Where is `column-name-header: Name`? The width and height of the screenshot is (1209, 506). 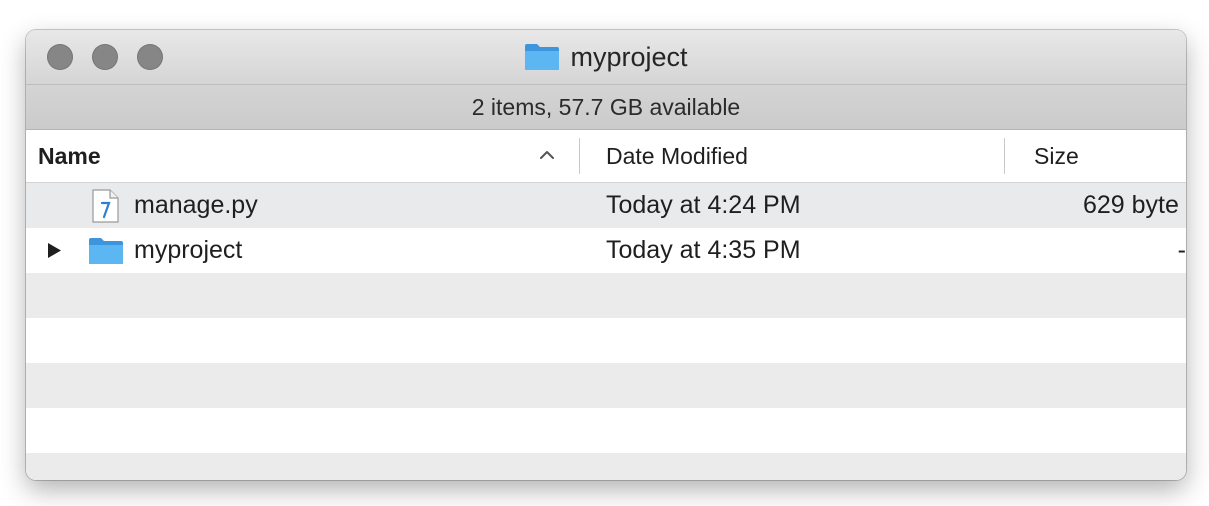 column-name-header: Name is located at coordinates (69, 156).